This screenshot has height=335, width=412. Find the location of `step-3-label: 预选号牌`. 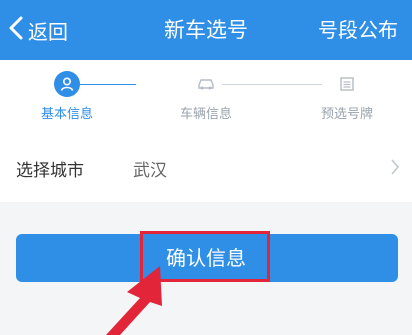

step-3-label: 预选号牌 is located at coordinates (346, 114).